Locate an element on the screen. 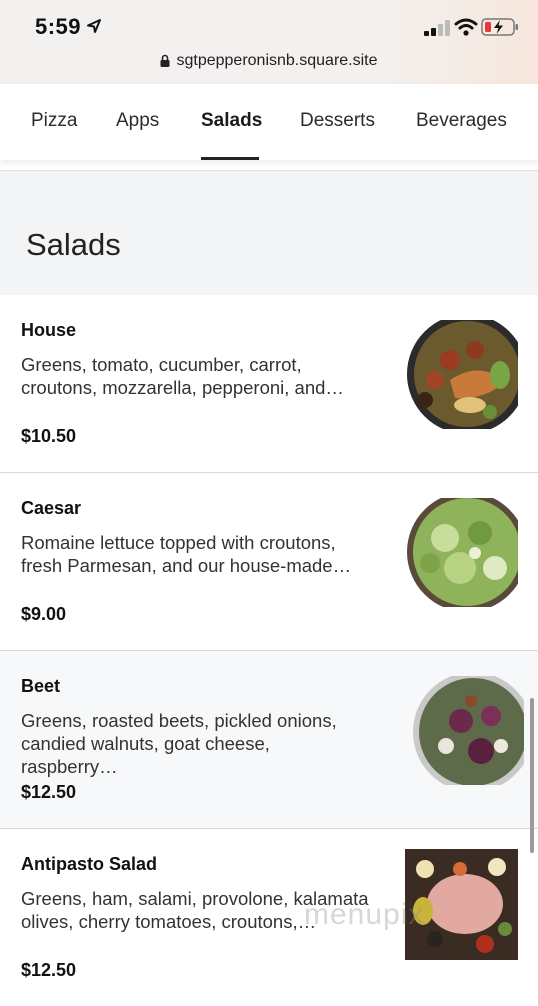  section-title: Salads is located at coordinates (73, 244).